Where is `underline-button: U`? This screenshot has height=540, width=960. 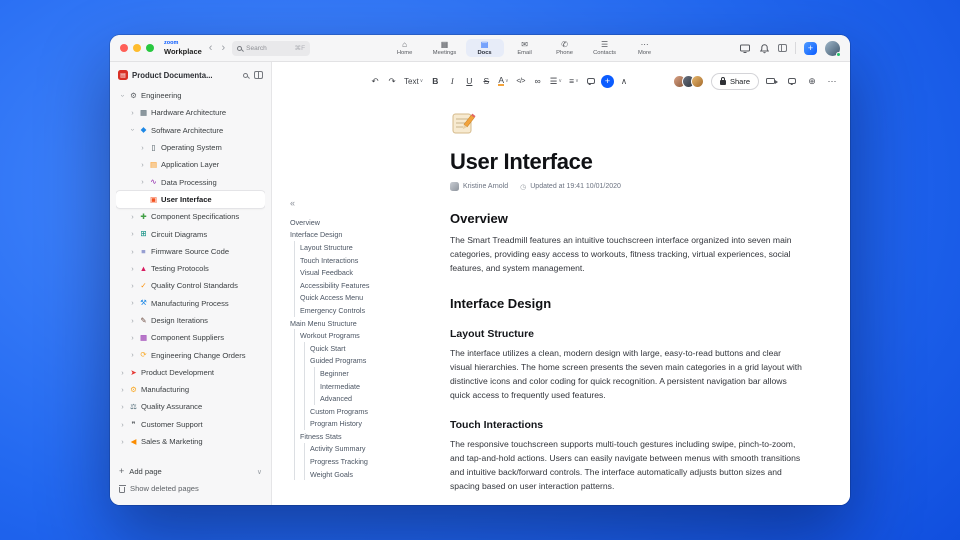 underline-button: U is located at coordinates (469, 81).